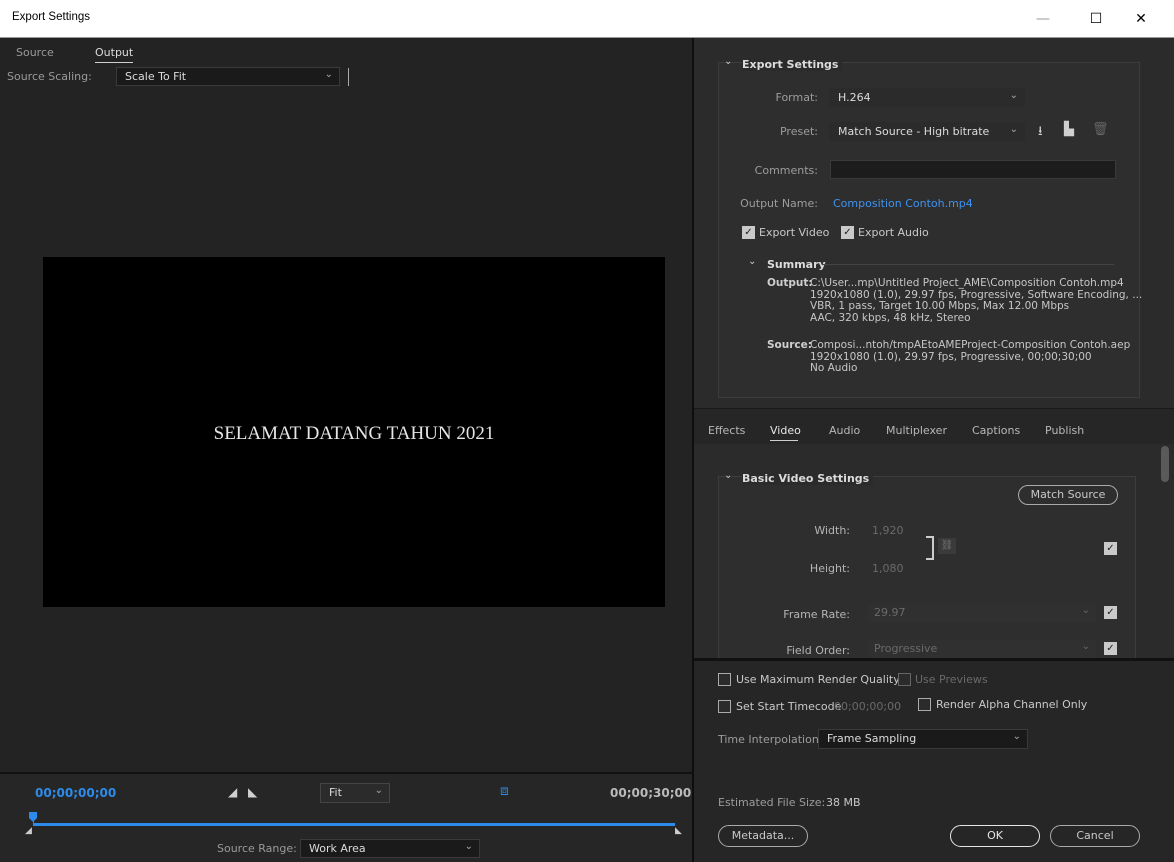 Image resolution: width=1174 pixels, height=862 pixels. Describe the element at coordinates (35, 52) in the screenshot. I see `tab-source: Source` at that location.